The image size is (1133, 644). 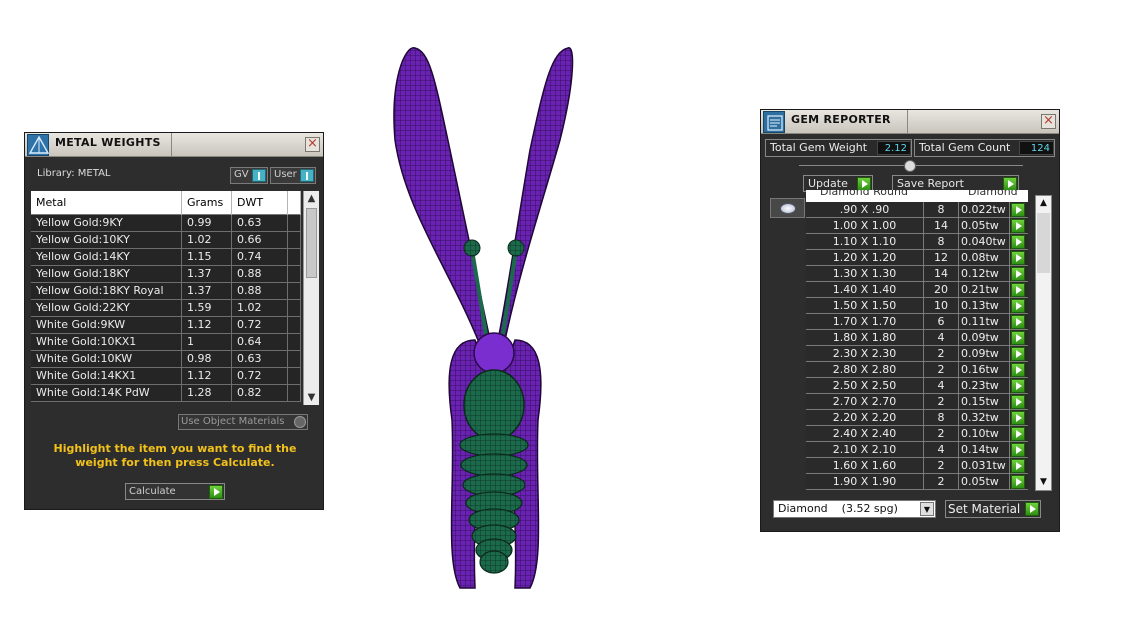 I want to click on table-row: 1.90 X 1.90 2 0.05tw, so click(x=917, y=482).